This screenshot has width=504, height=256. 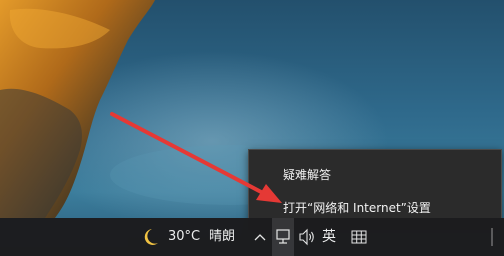 I want to click on weather-temperature: 30°C, so click(x=184, y=237).